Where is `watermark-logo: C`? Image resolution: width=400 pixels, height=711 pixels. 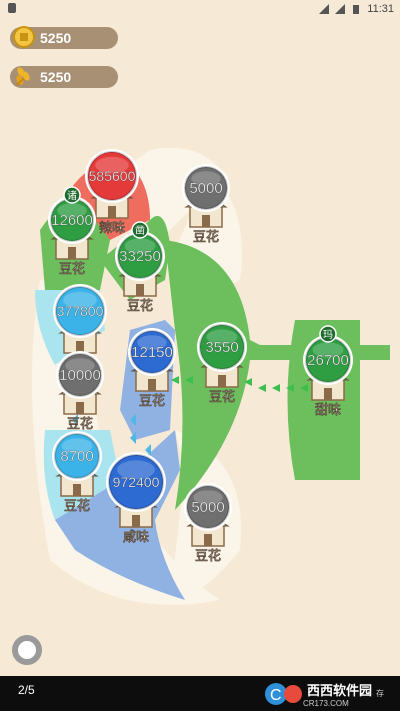 watermark-logo: C is located at coordinates (283, 693).